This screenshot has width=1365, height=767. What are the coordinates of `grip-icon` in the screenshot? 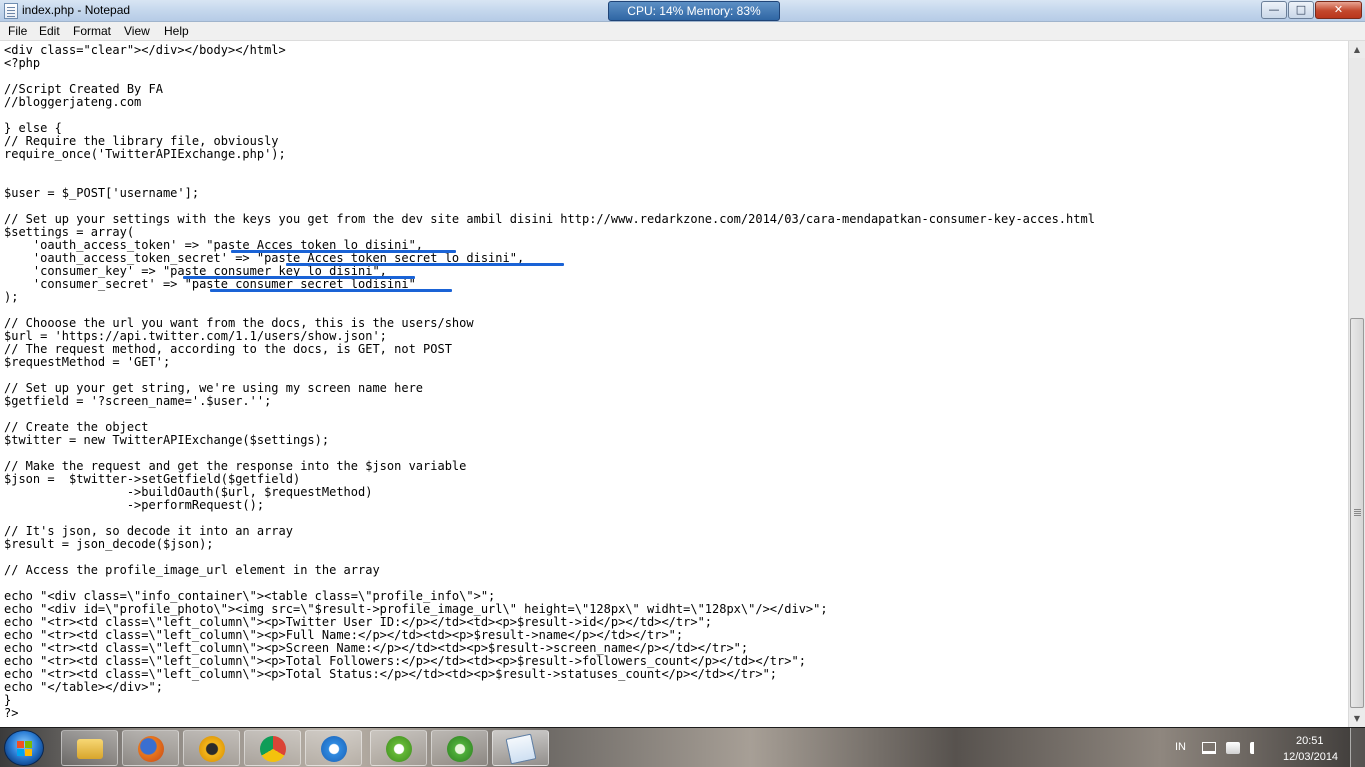 It's located at (1357, 509).